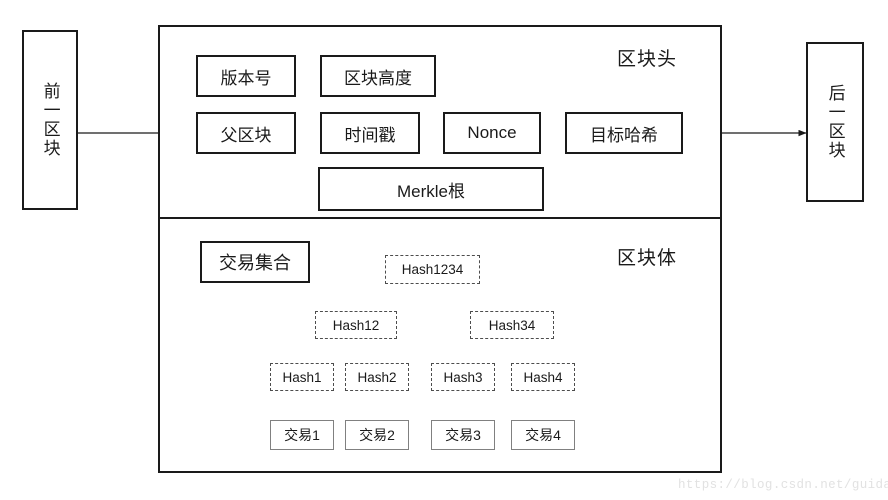 The image size is (888, 500). What do you see at coordinates (543, 377) in the screenshot?
I see `merkle-node-hash4: Hash4` at bounding box center [543, 377].